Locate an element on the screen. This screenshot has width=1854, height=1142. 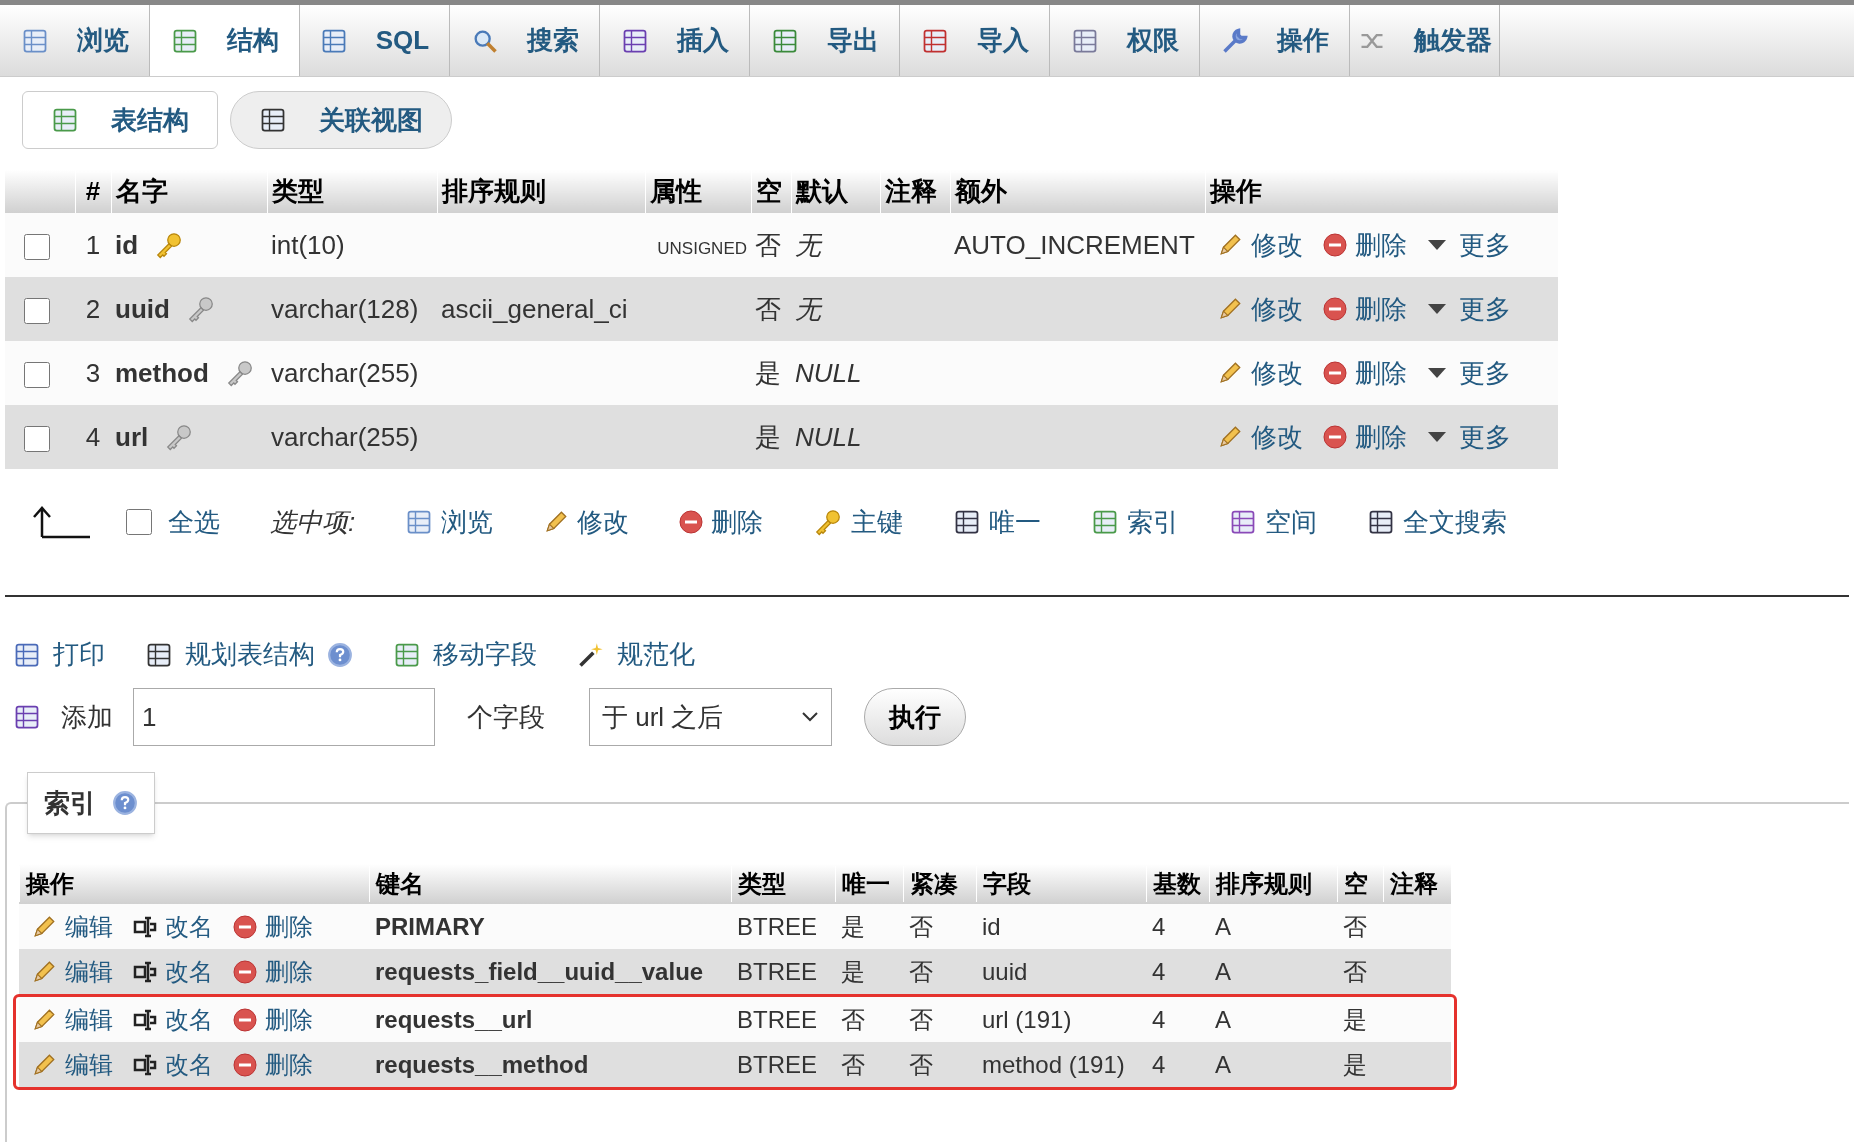
chevron-down-icon is located at coordinates (810, 717).